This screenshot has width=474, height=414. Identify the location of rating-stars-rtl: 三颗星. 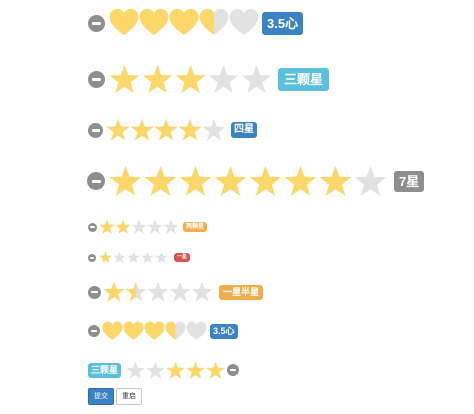
(164, 370).